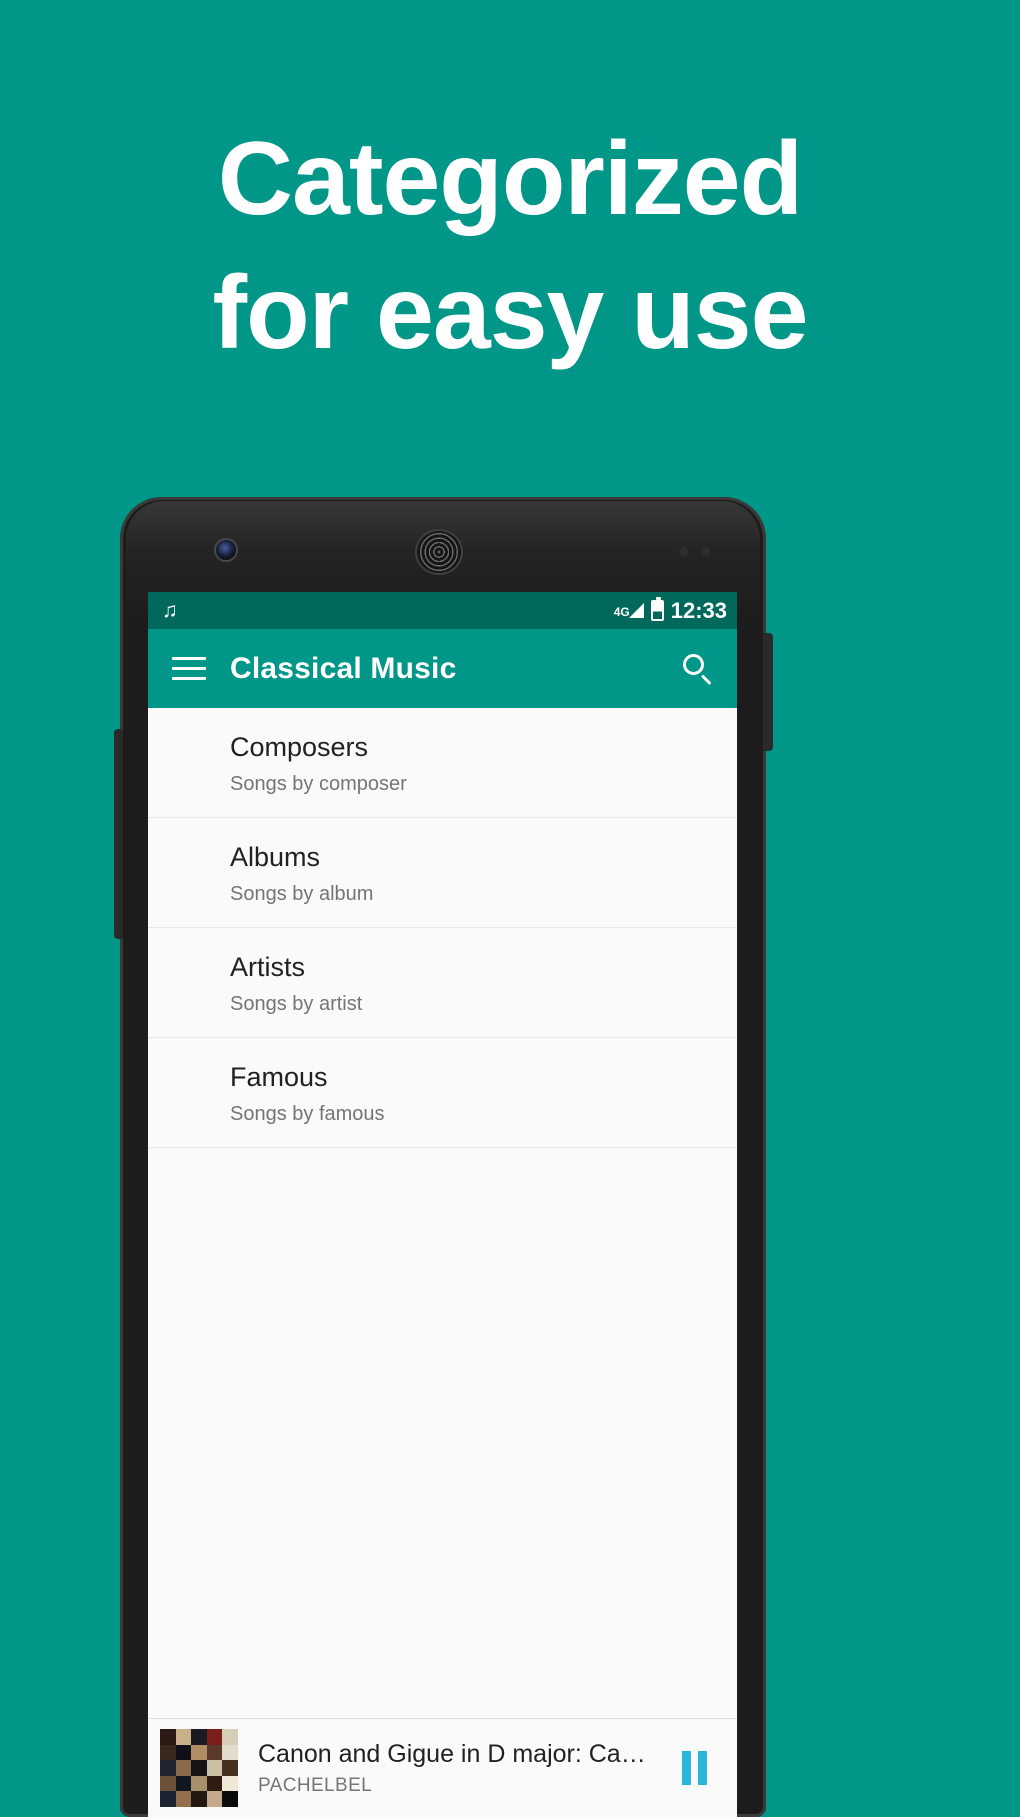  I want to click on search-icon, so click(698, 669).